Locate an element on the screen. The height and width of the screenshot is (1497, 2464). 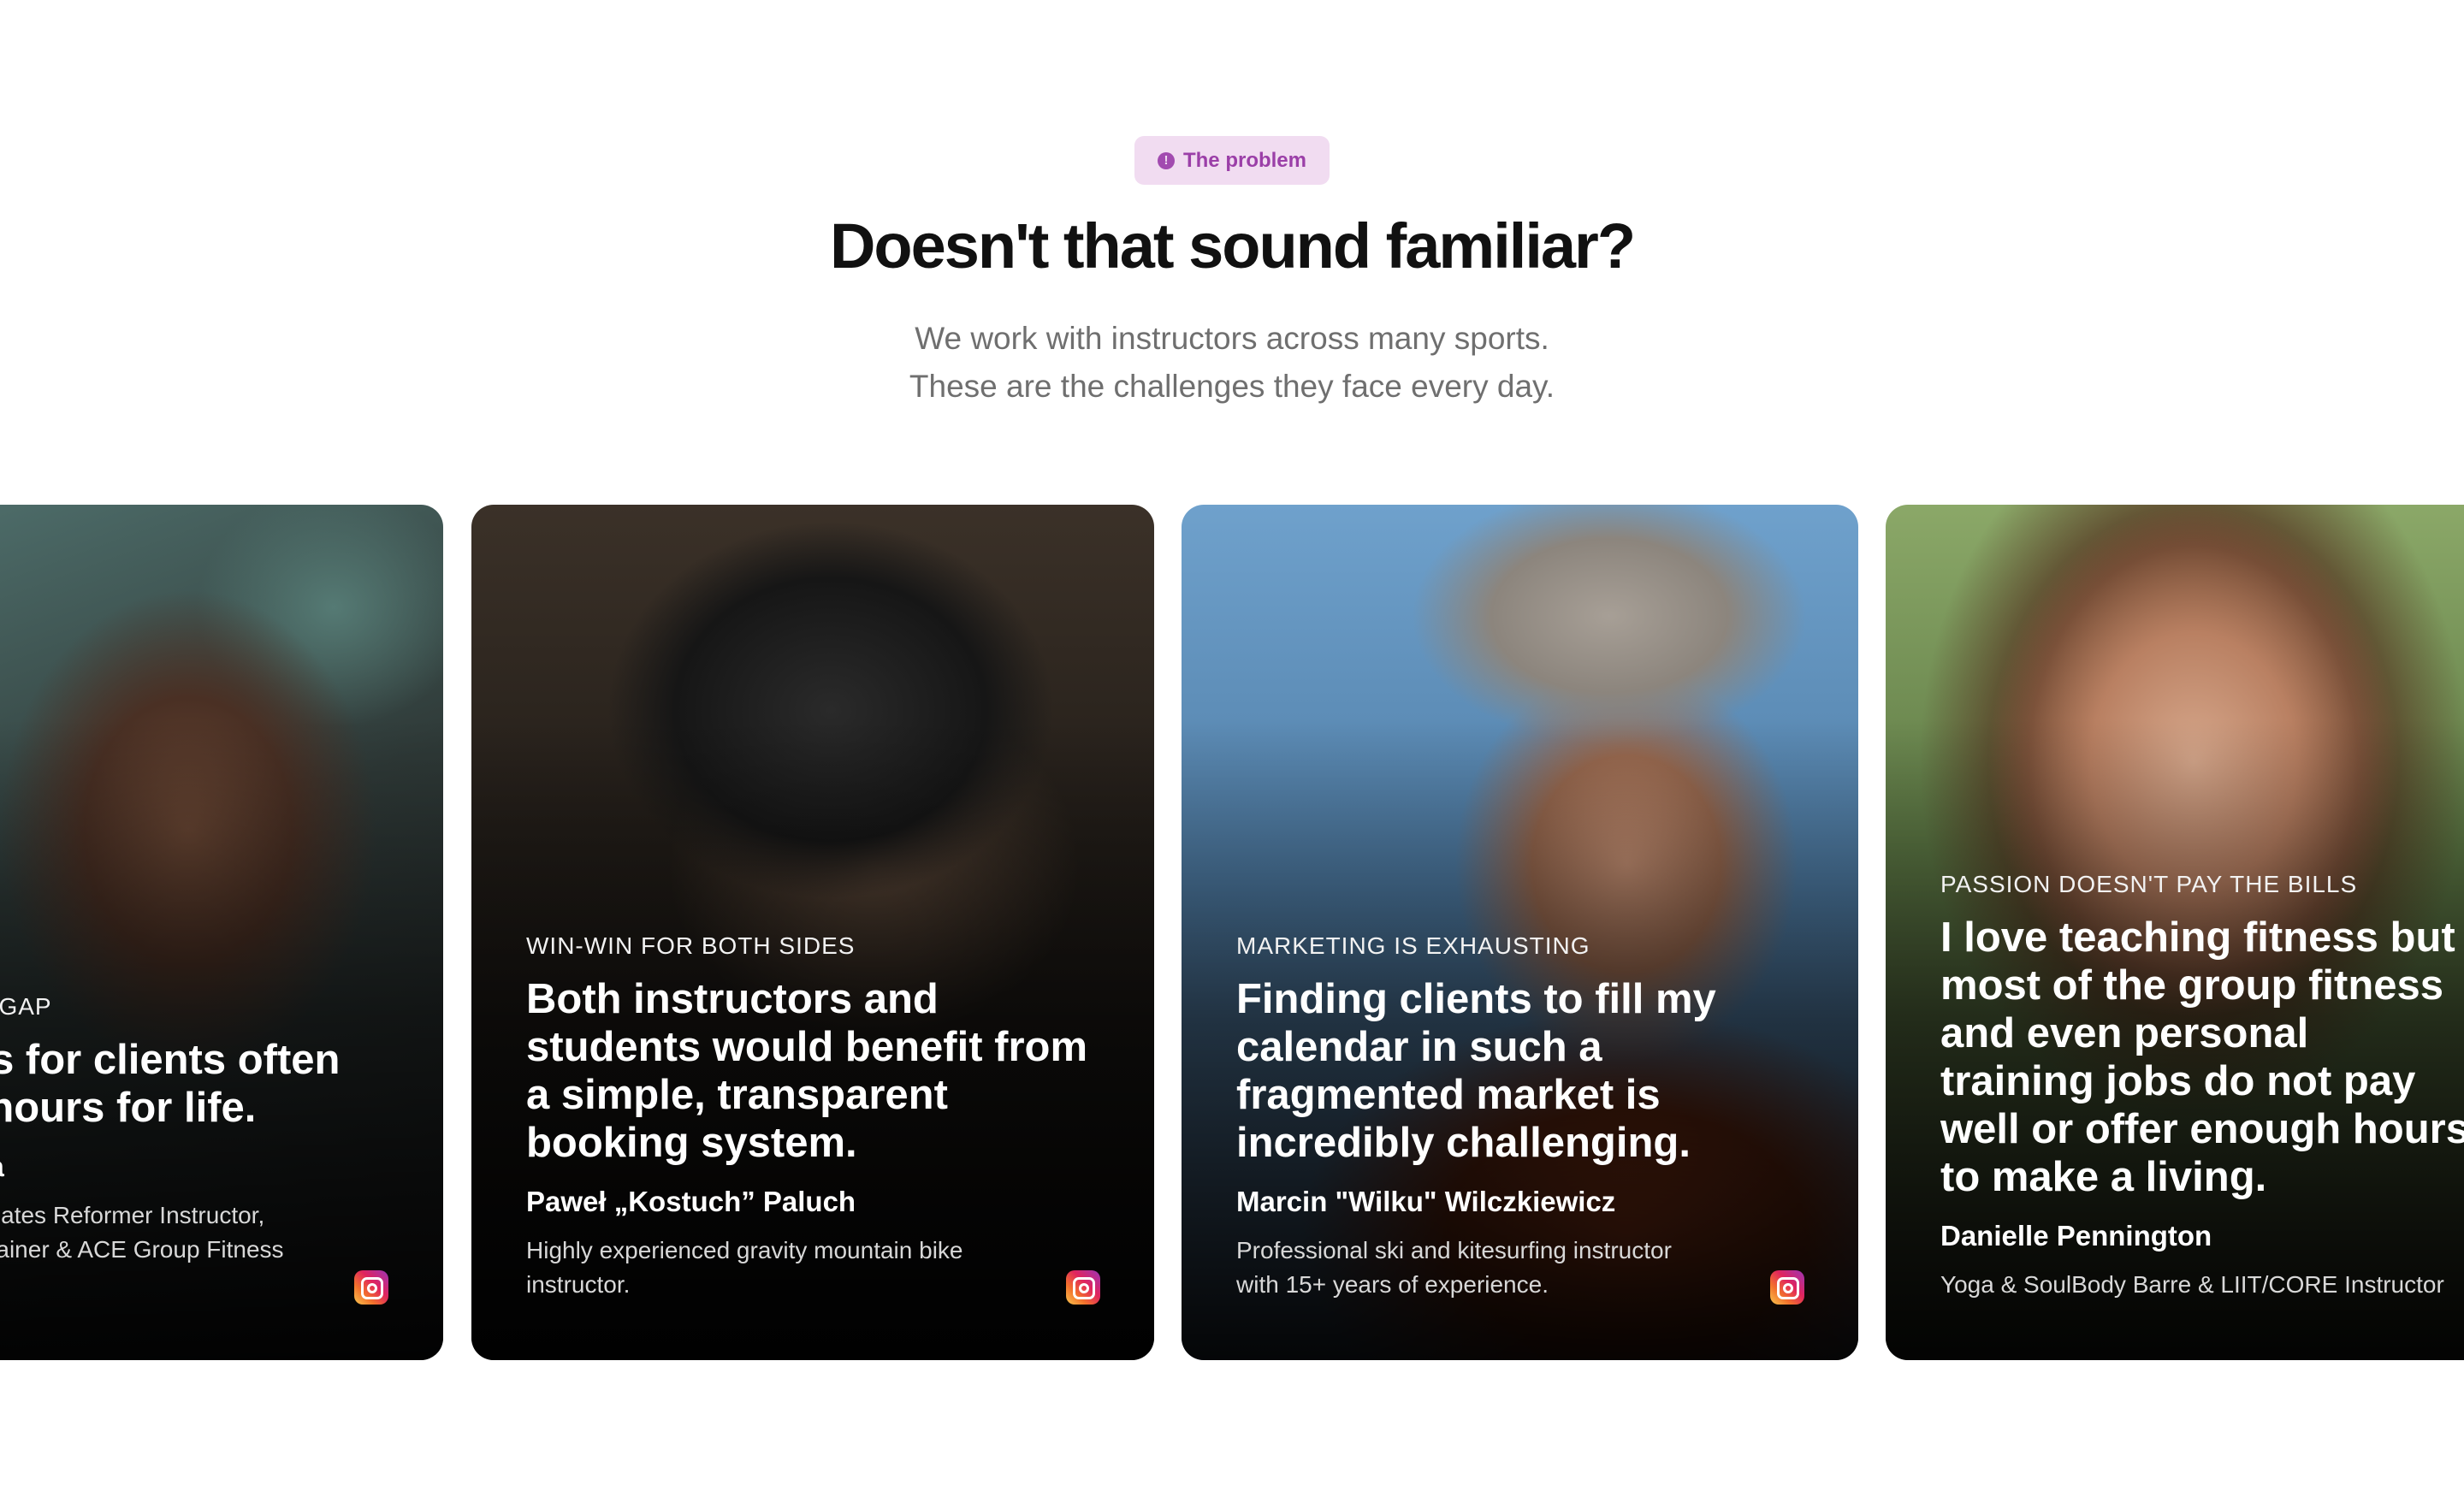
card-eyebrow: E GAP is located at coordinates (26, 1006).